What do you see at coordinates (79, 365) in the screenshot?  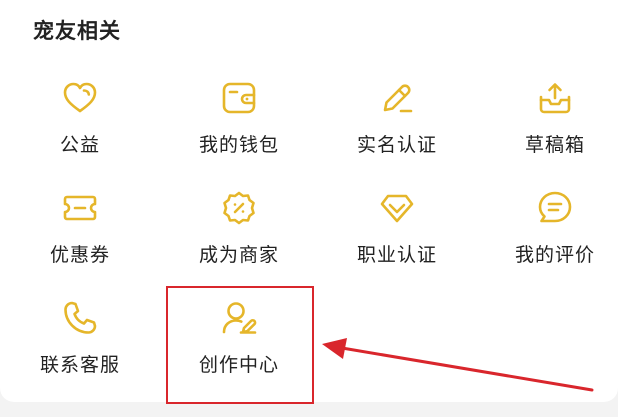 I see `feature-label: 联系客服` at bounding box center [79, 365].